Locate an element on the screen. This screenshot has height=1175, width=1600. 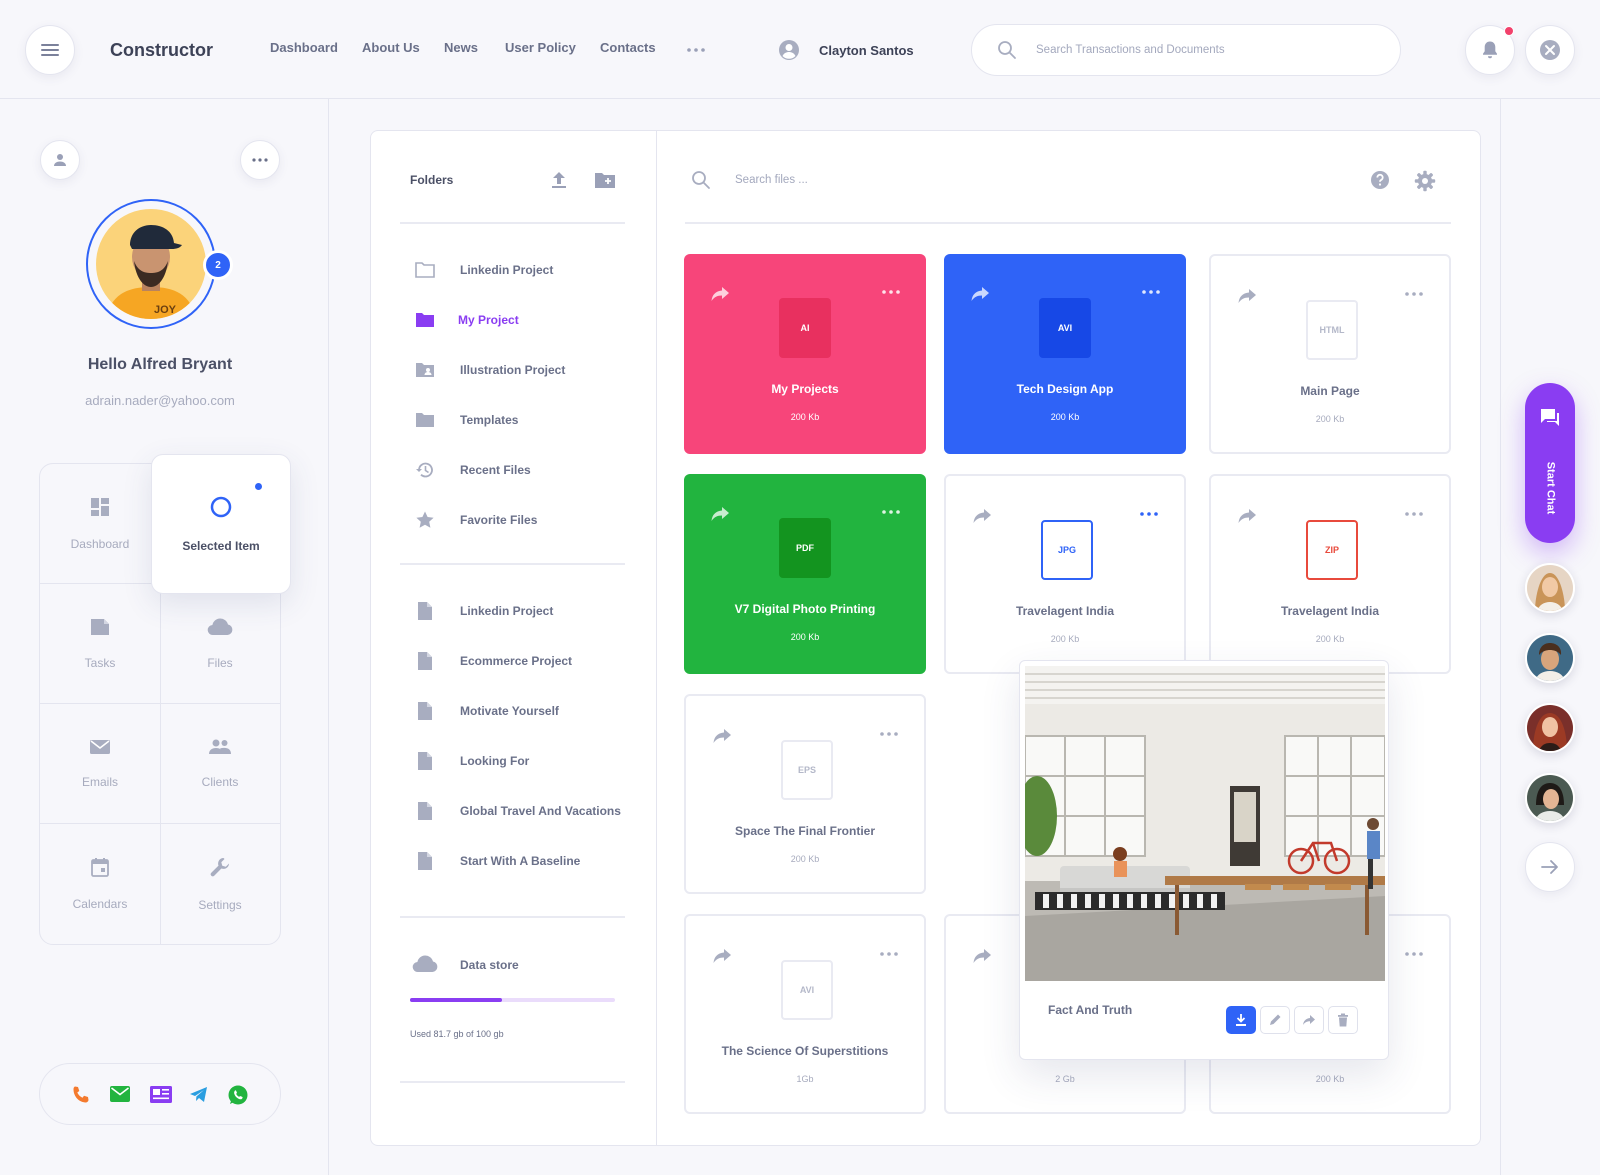
folder-item-active: My Project is located at coordinates (467, 320).